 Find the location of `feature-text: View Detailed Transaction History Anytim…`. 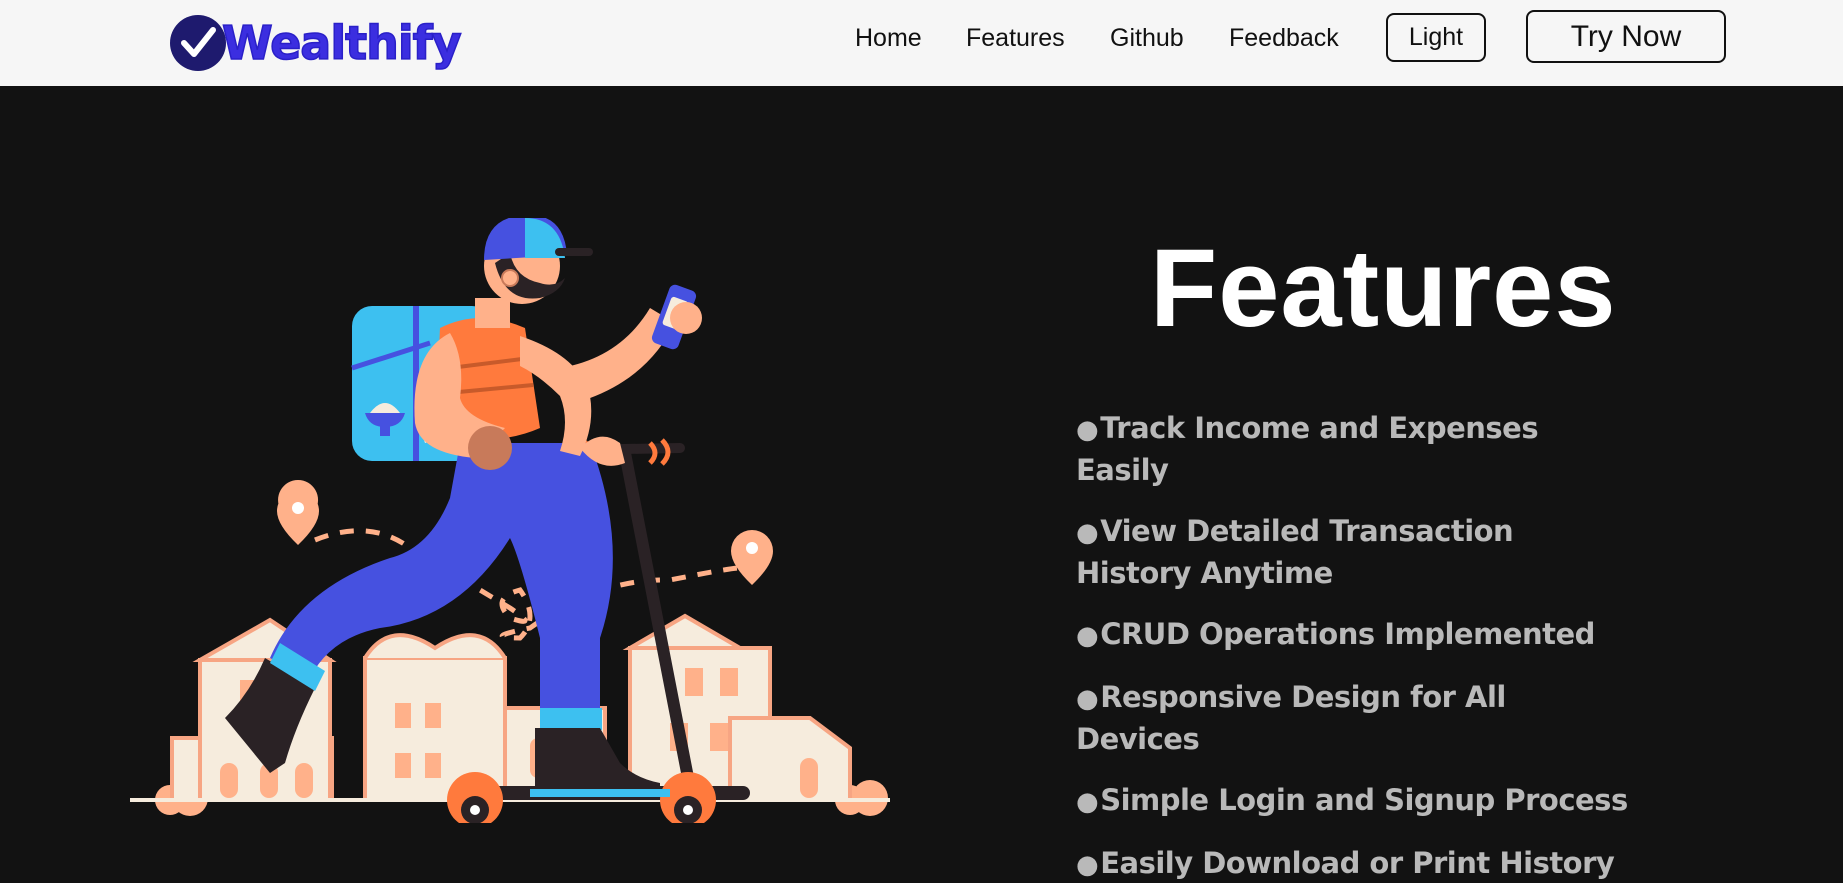

feature-text: View Detailed Transaction History Anytim… is located at coordinates (1295, 552).